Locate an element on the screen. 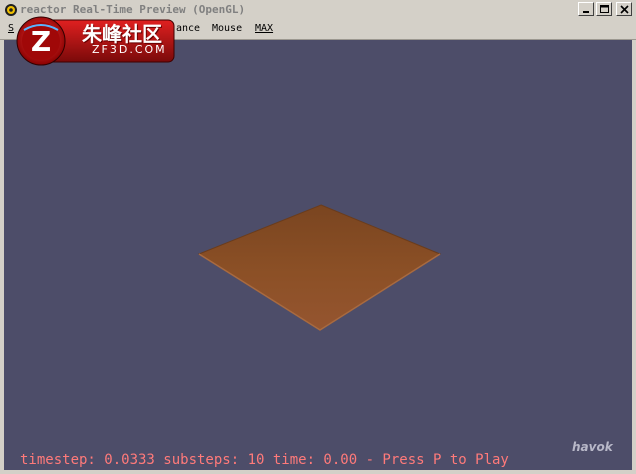 Image resolution: width=636 pixels, height=474 pixels. window-controls is located at coordinates (605, 9).